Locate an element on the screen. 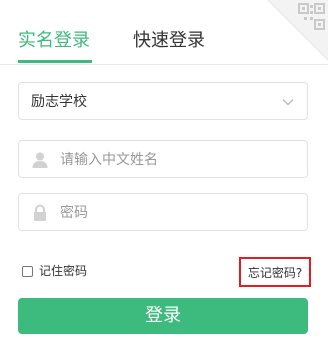 The height and width of the screenshot is (351, 328). name-field: 请输入中文姓名 is located at coordinates (163, 159).